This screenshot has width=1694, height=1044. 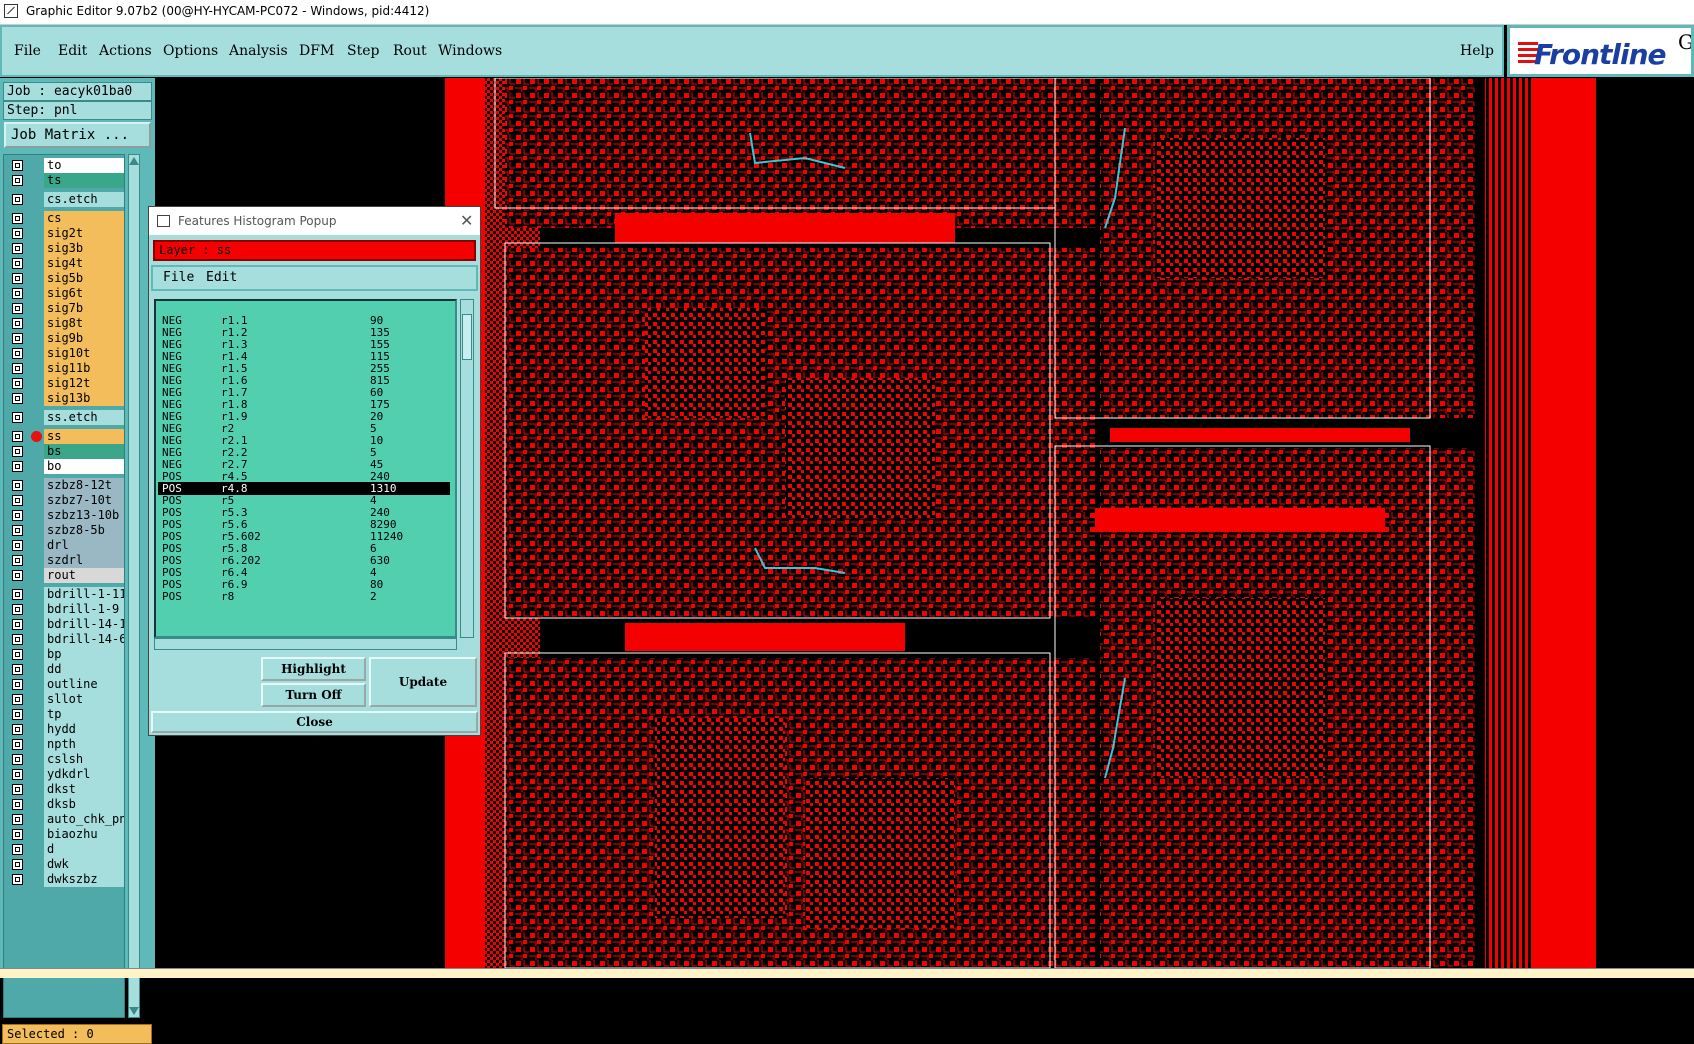 What do you see at coordinates (65, 263) in the screenshot?
I see `layer-row: sig4t` at bounding box center [65, 263].